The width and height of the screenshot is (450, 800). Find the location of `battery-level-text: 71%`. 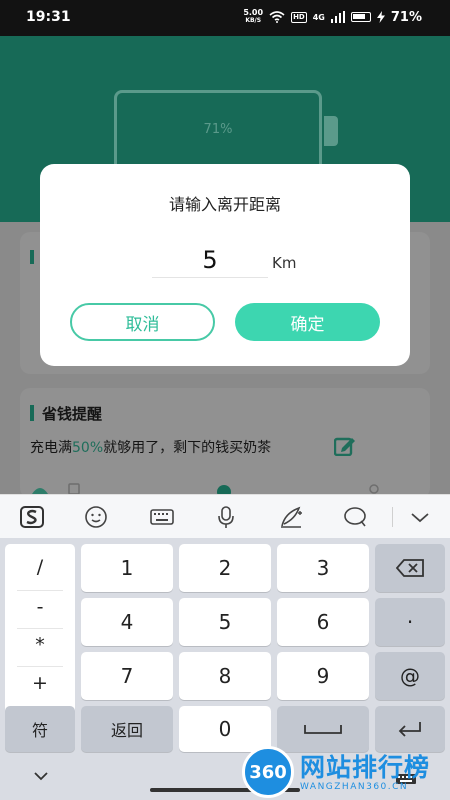

battery-level-text: 71% is located at coordinates (218, 129).